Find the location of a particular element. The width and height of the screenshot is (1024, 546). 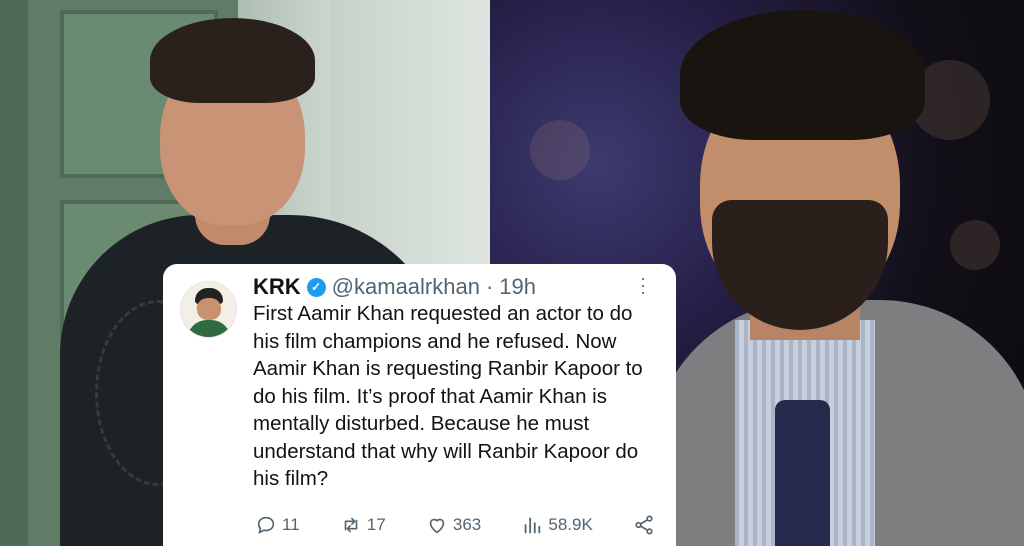

verified-badge-icon: ✓ is located at coordinates (316, 287).